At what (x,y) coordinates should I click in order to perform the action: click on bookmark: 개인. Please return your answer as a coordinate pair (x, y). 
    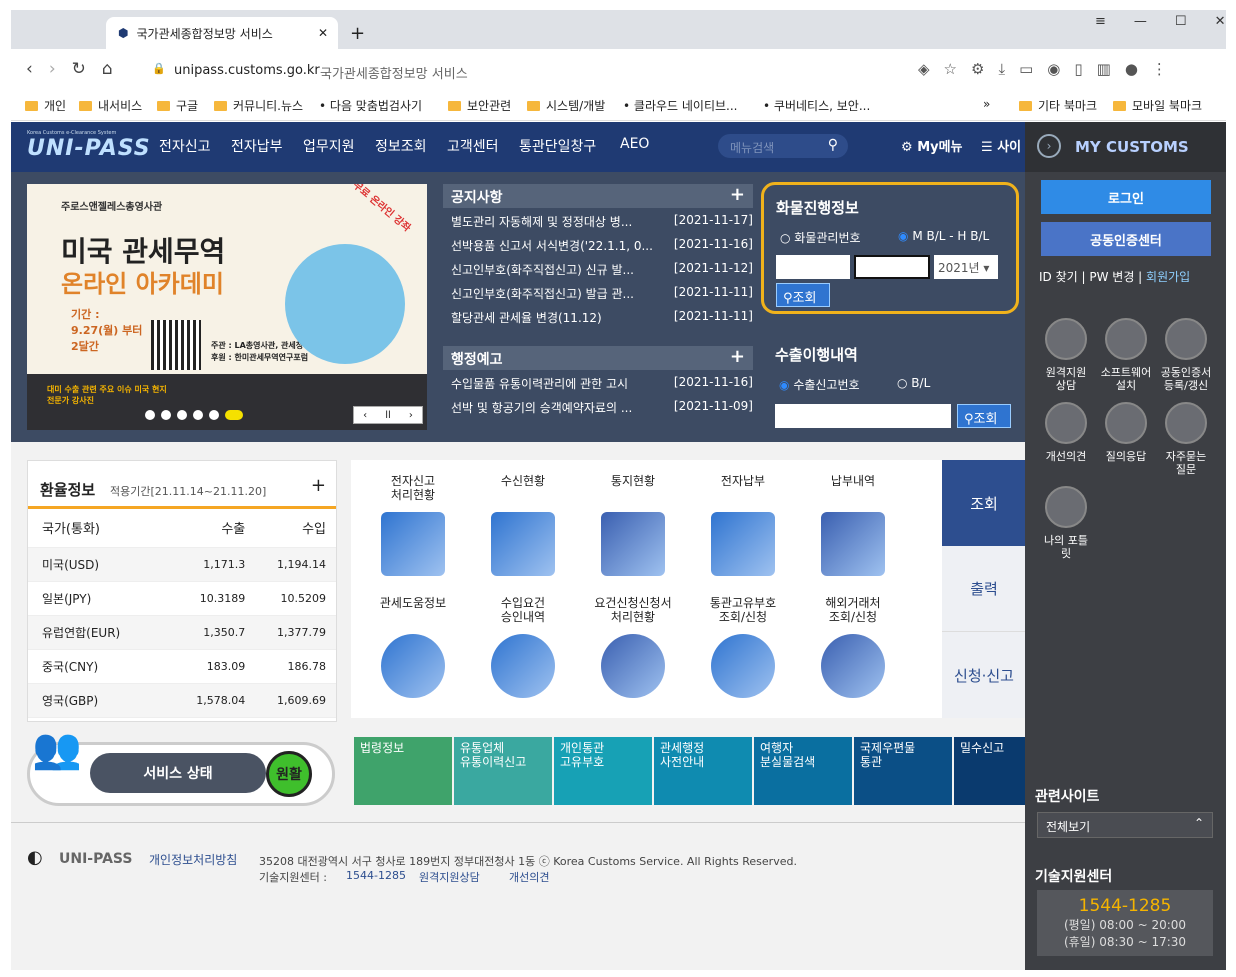
    Looking at the image, I should click on (45, 105).